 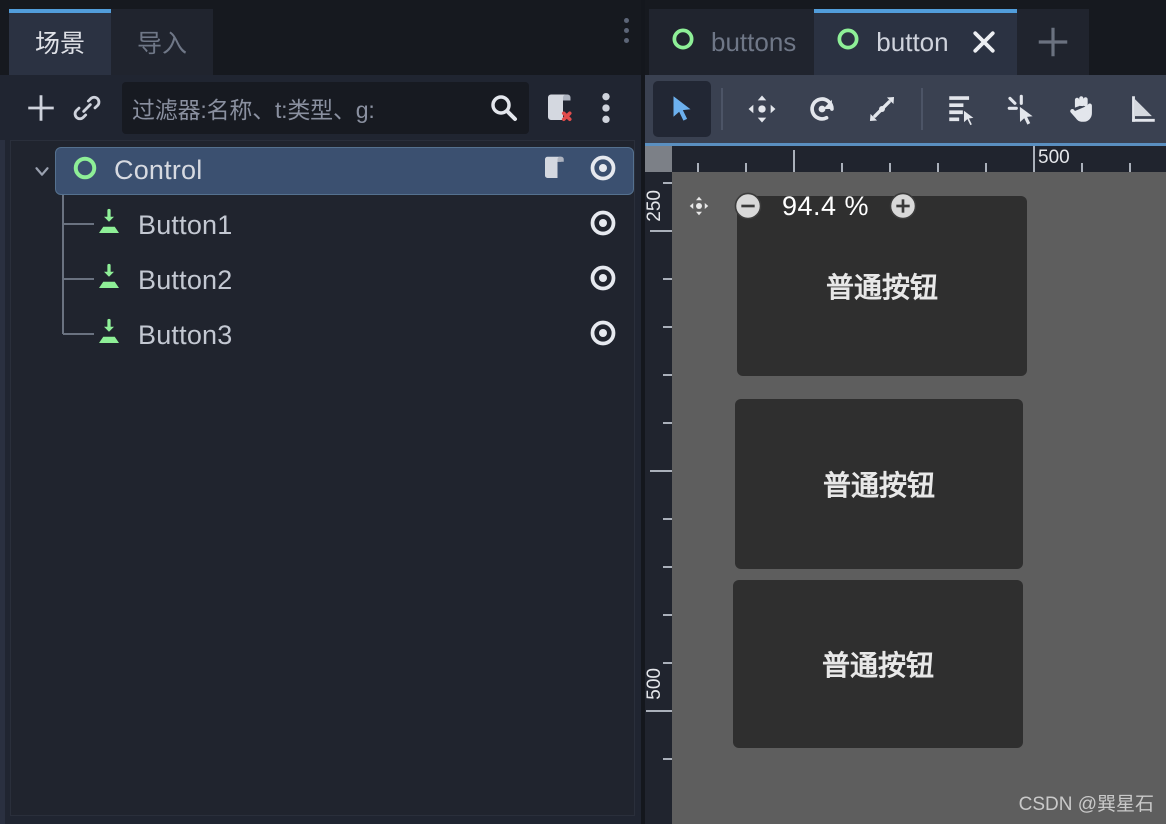 I want to click on scene-dock-toolbar: 过滤器:名称、t:类型、g:, so click(x=320, y=107).